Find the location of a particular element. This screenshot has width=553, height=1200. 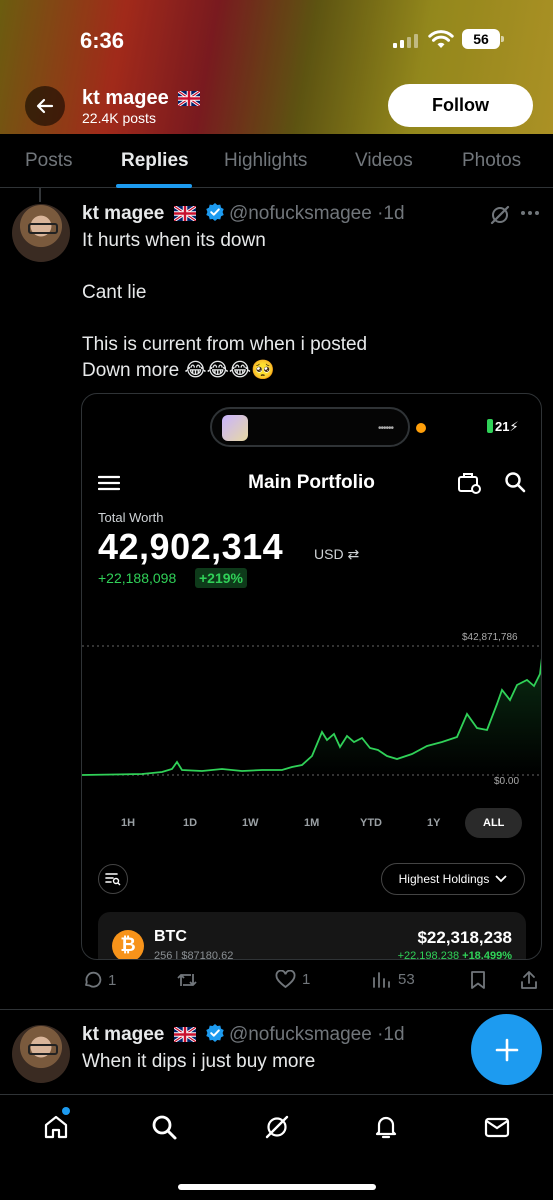

like-icon is located at coordinates (285, 979).